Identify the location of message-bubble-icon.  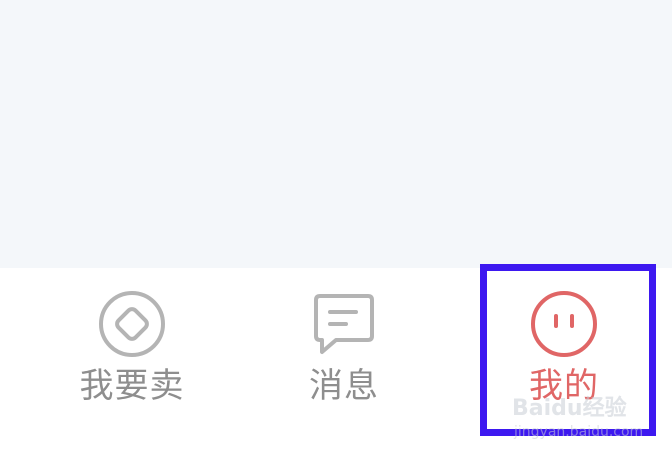
(344, 324).